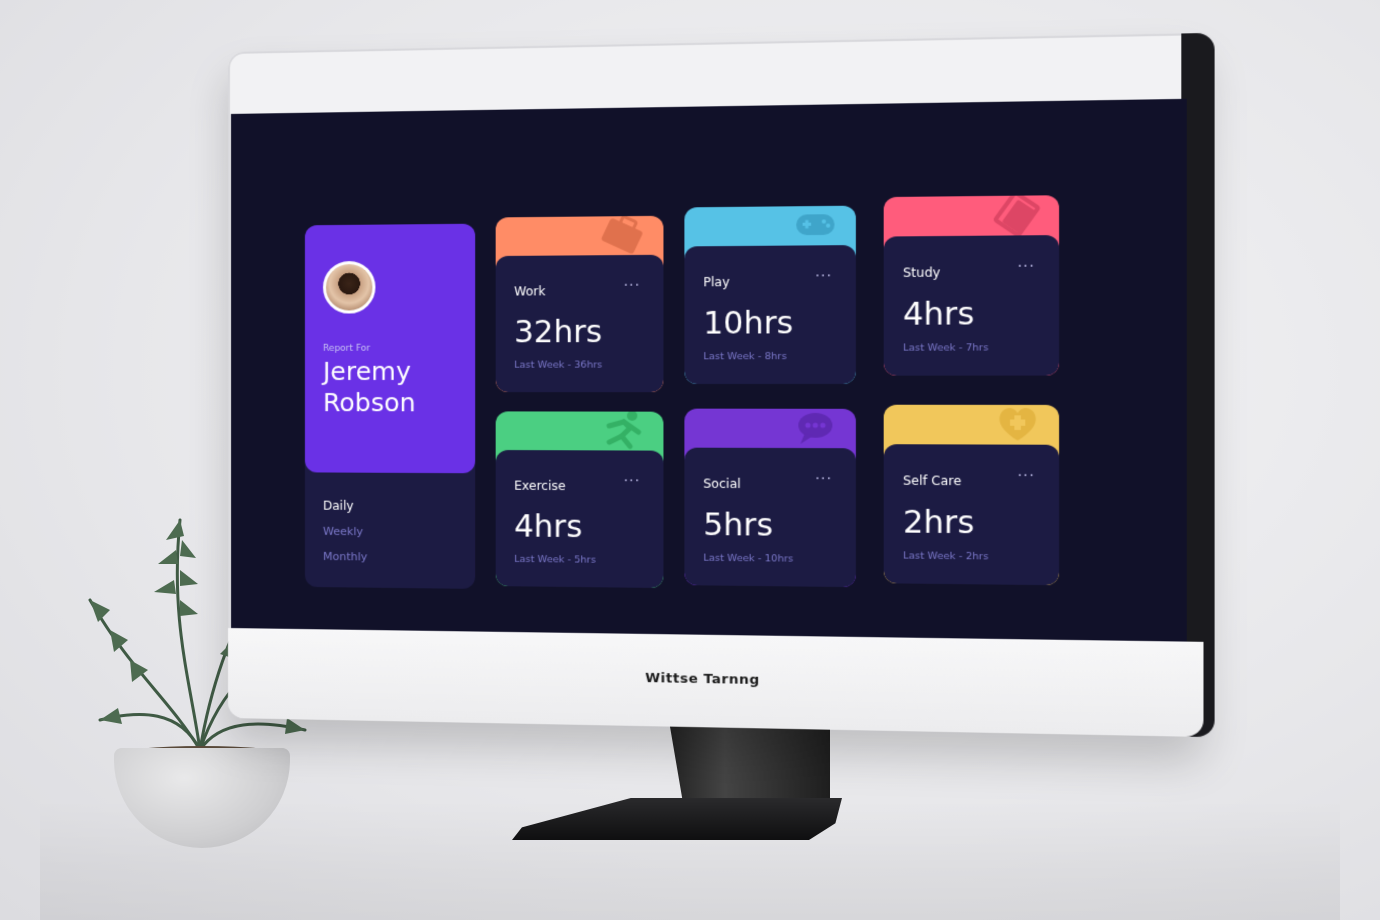 The width and height of the screenshot is (1380, 920). I want to click on card-last-week: Last Week - 5hrs, so click(555, 559).